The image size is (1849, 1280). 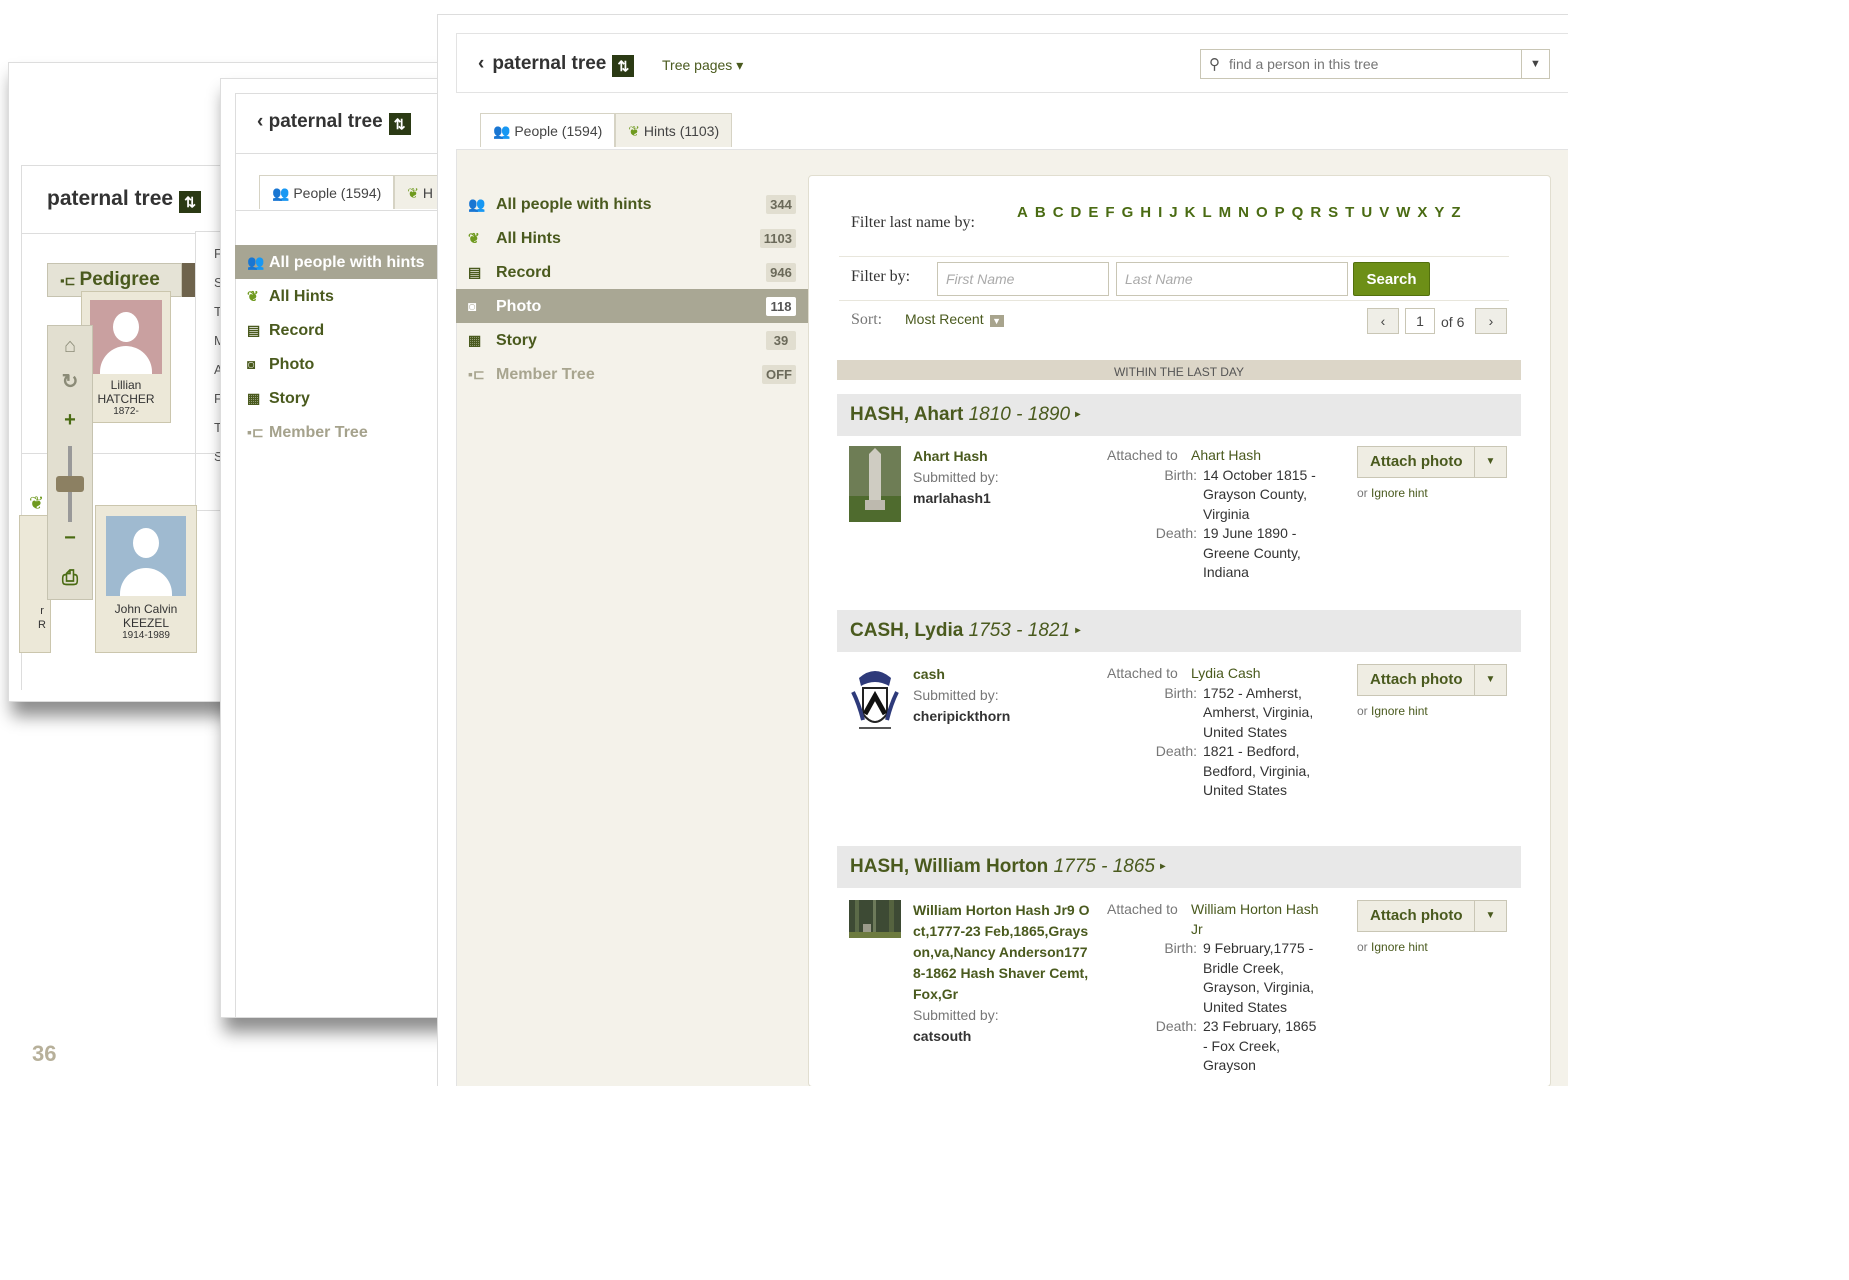 What do you see at coordinates (1225, 212) in the screenshot?
I see `letter-filter-item: M` at bounding box center [1225, 212].